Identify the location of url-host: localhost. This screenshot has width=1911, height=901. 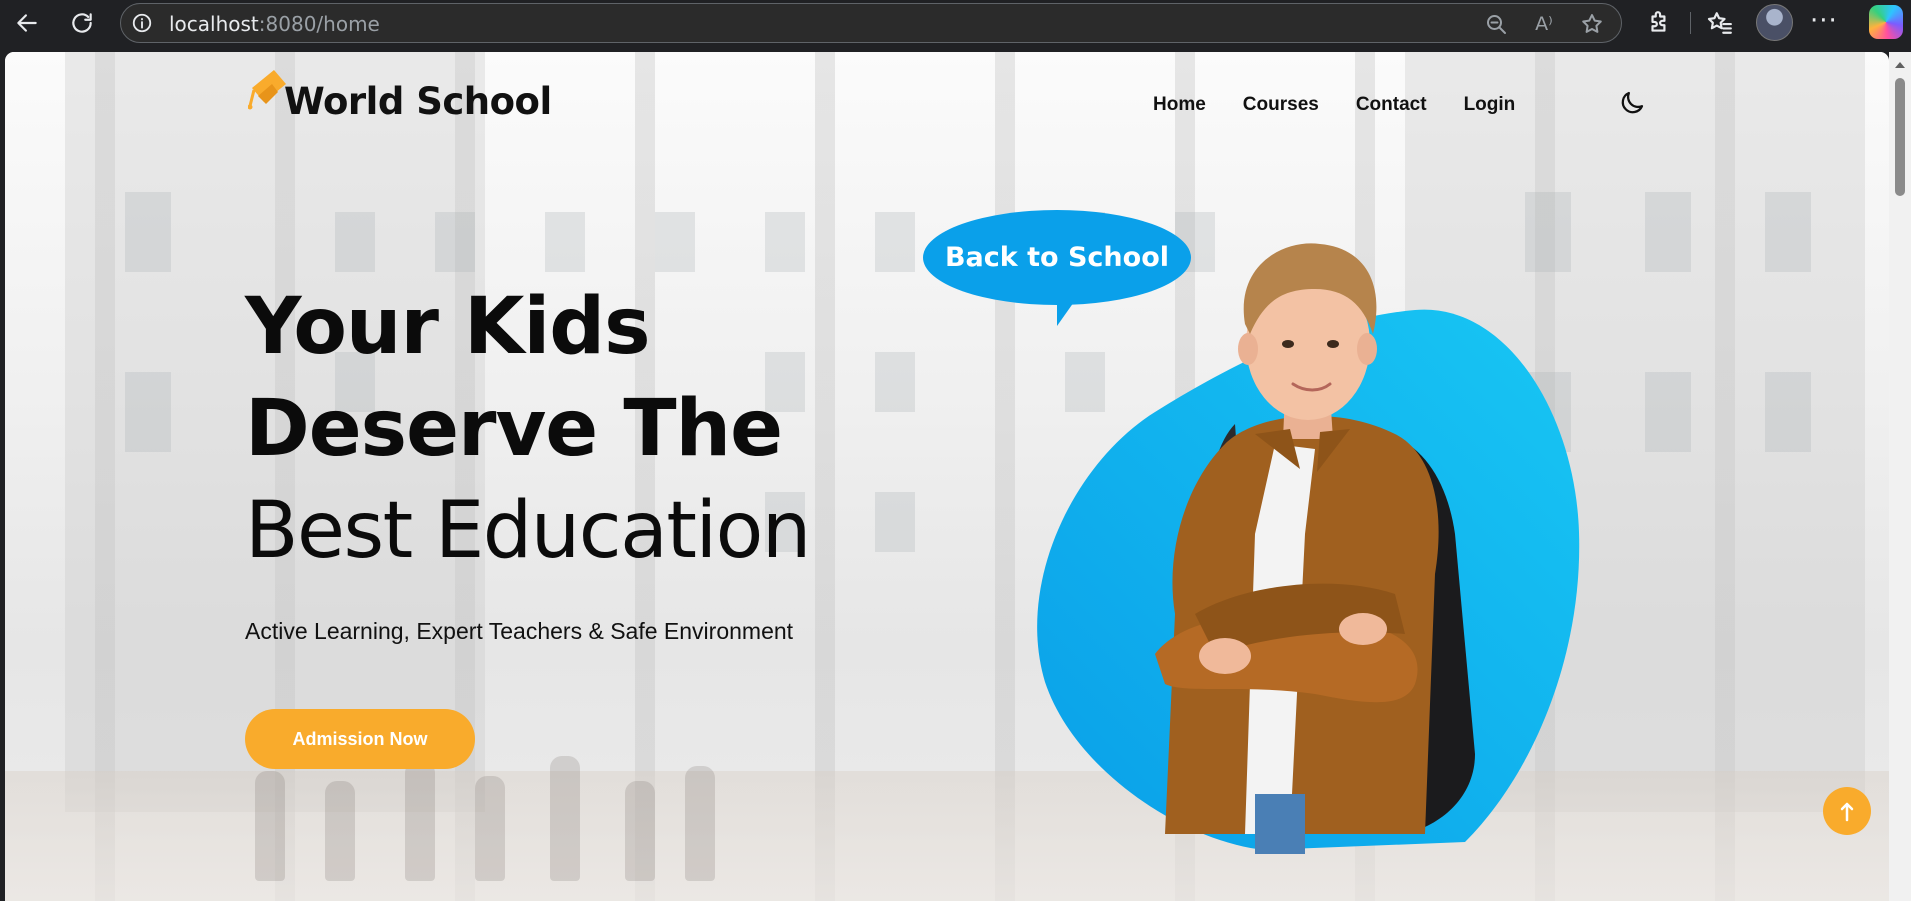
(214, 24).